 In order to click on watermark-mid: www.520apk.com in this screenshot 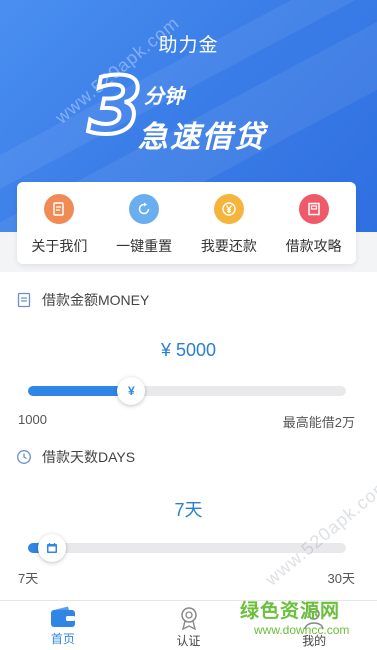, I will do `click(319, 532)`.